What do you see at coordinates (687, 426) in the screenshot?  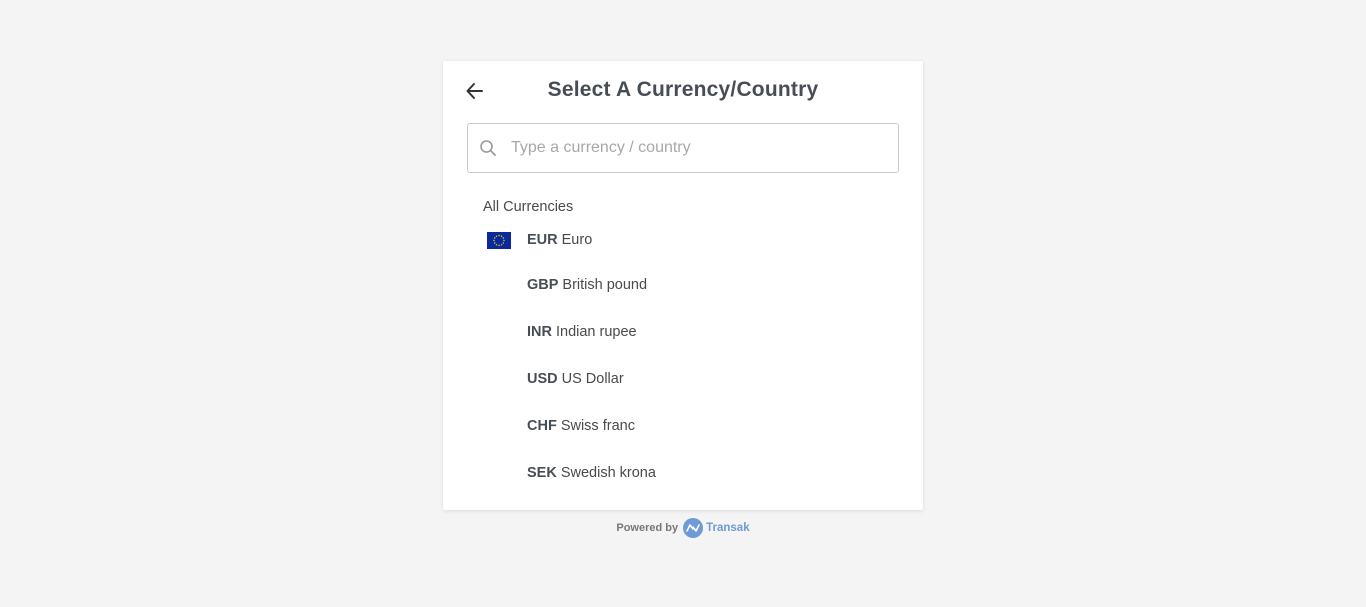 I see `currency-item-chf: CHF Swiss franc` at bounding box center [687, 426].